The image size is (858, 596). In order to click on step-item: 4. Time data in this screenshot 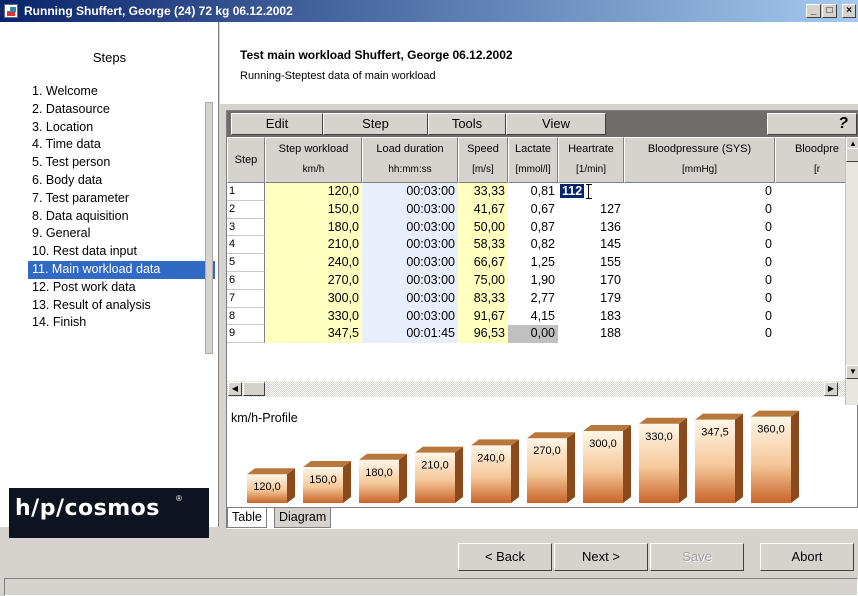, I will do `click(122, 145)`.